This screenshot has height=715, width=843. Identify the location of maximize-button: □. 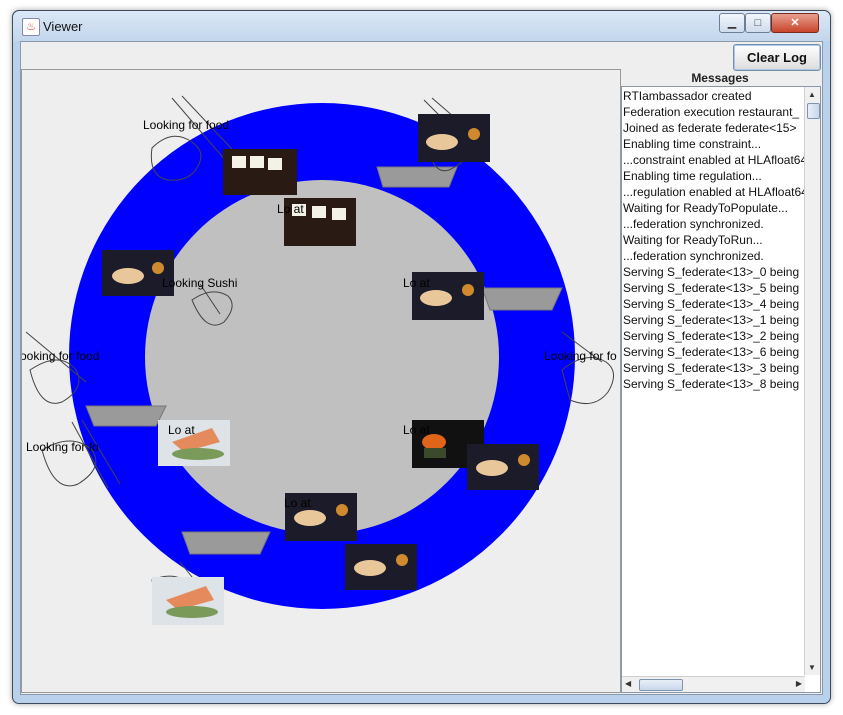
(758, 23).